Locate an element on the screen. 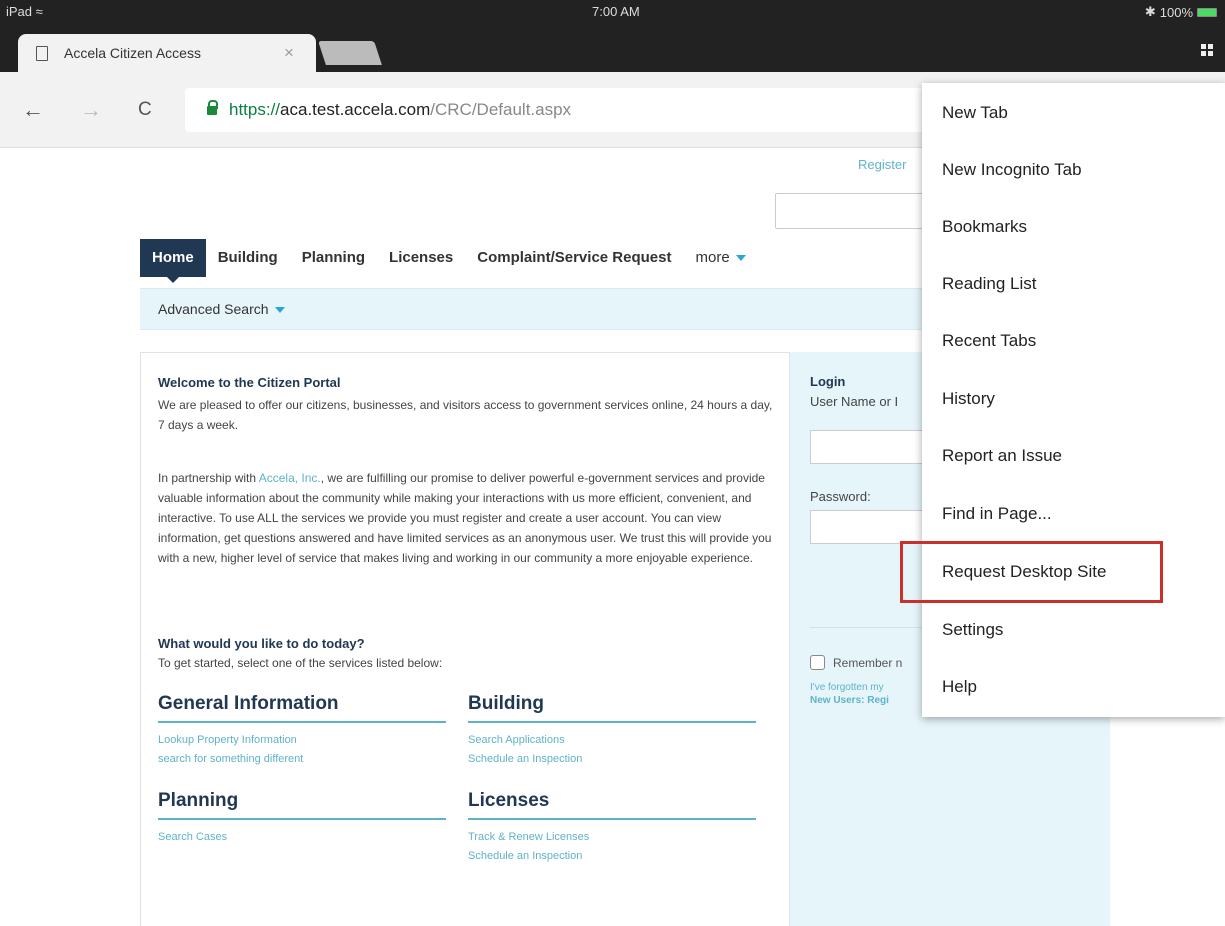 This screenshot has height=926, width=1225. url-scheme: https:// is located at coordinates (255, 109).